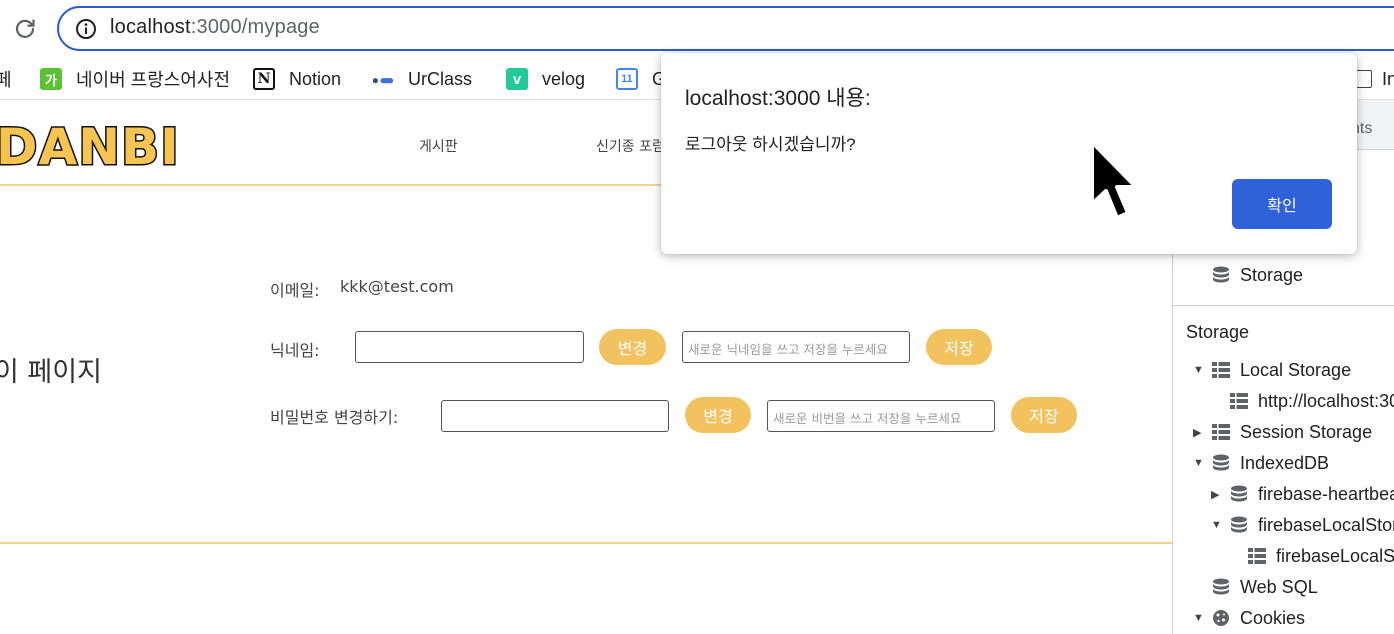  Describe the element at coordinates (1272, 274) in the screenshot. I see `devtools-item-label: Storage` at that location.